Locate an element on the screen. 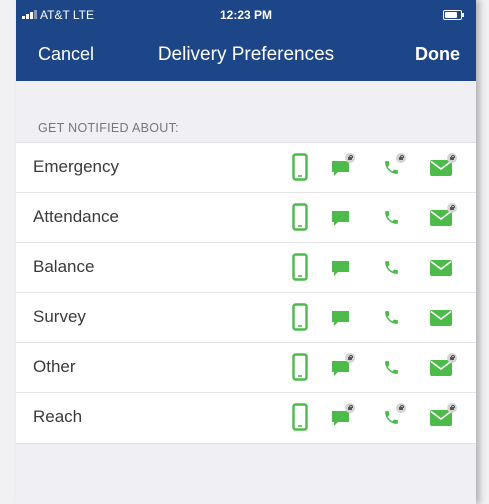 This screenshot has height=504, width=489. row-label: Reach is located at coordinates (58, 416).